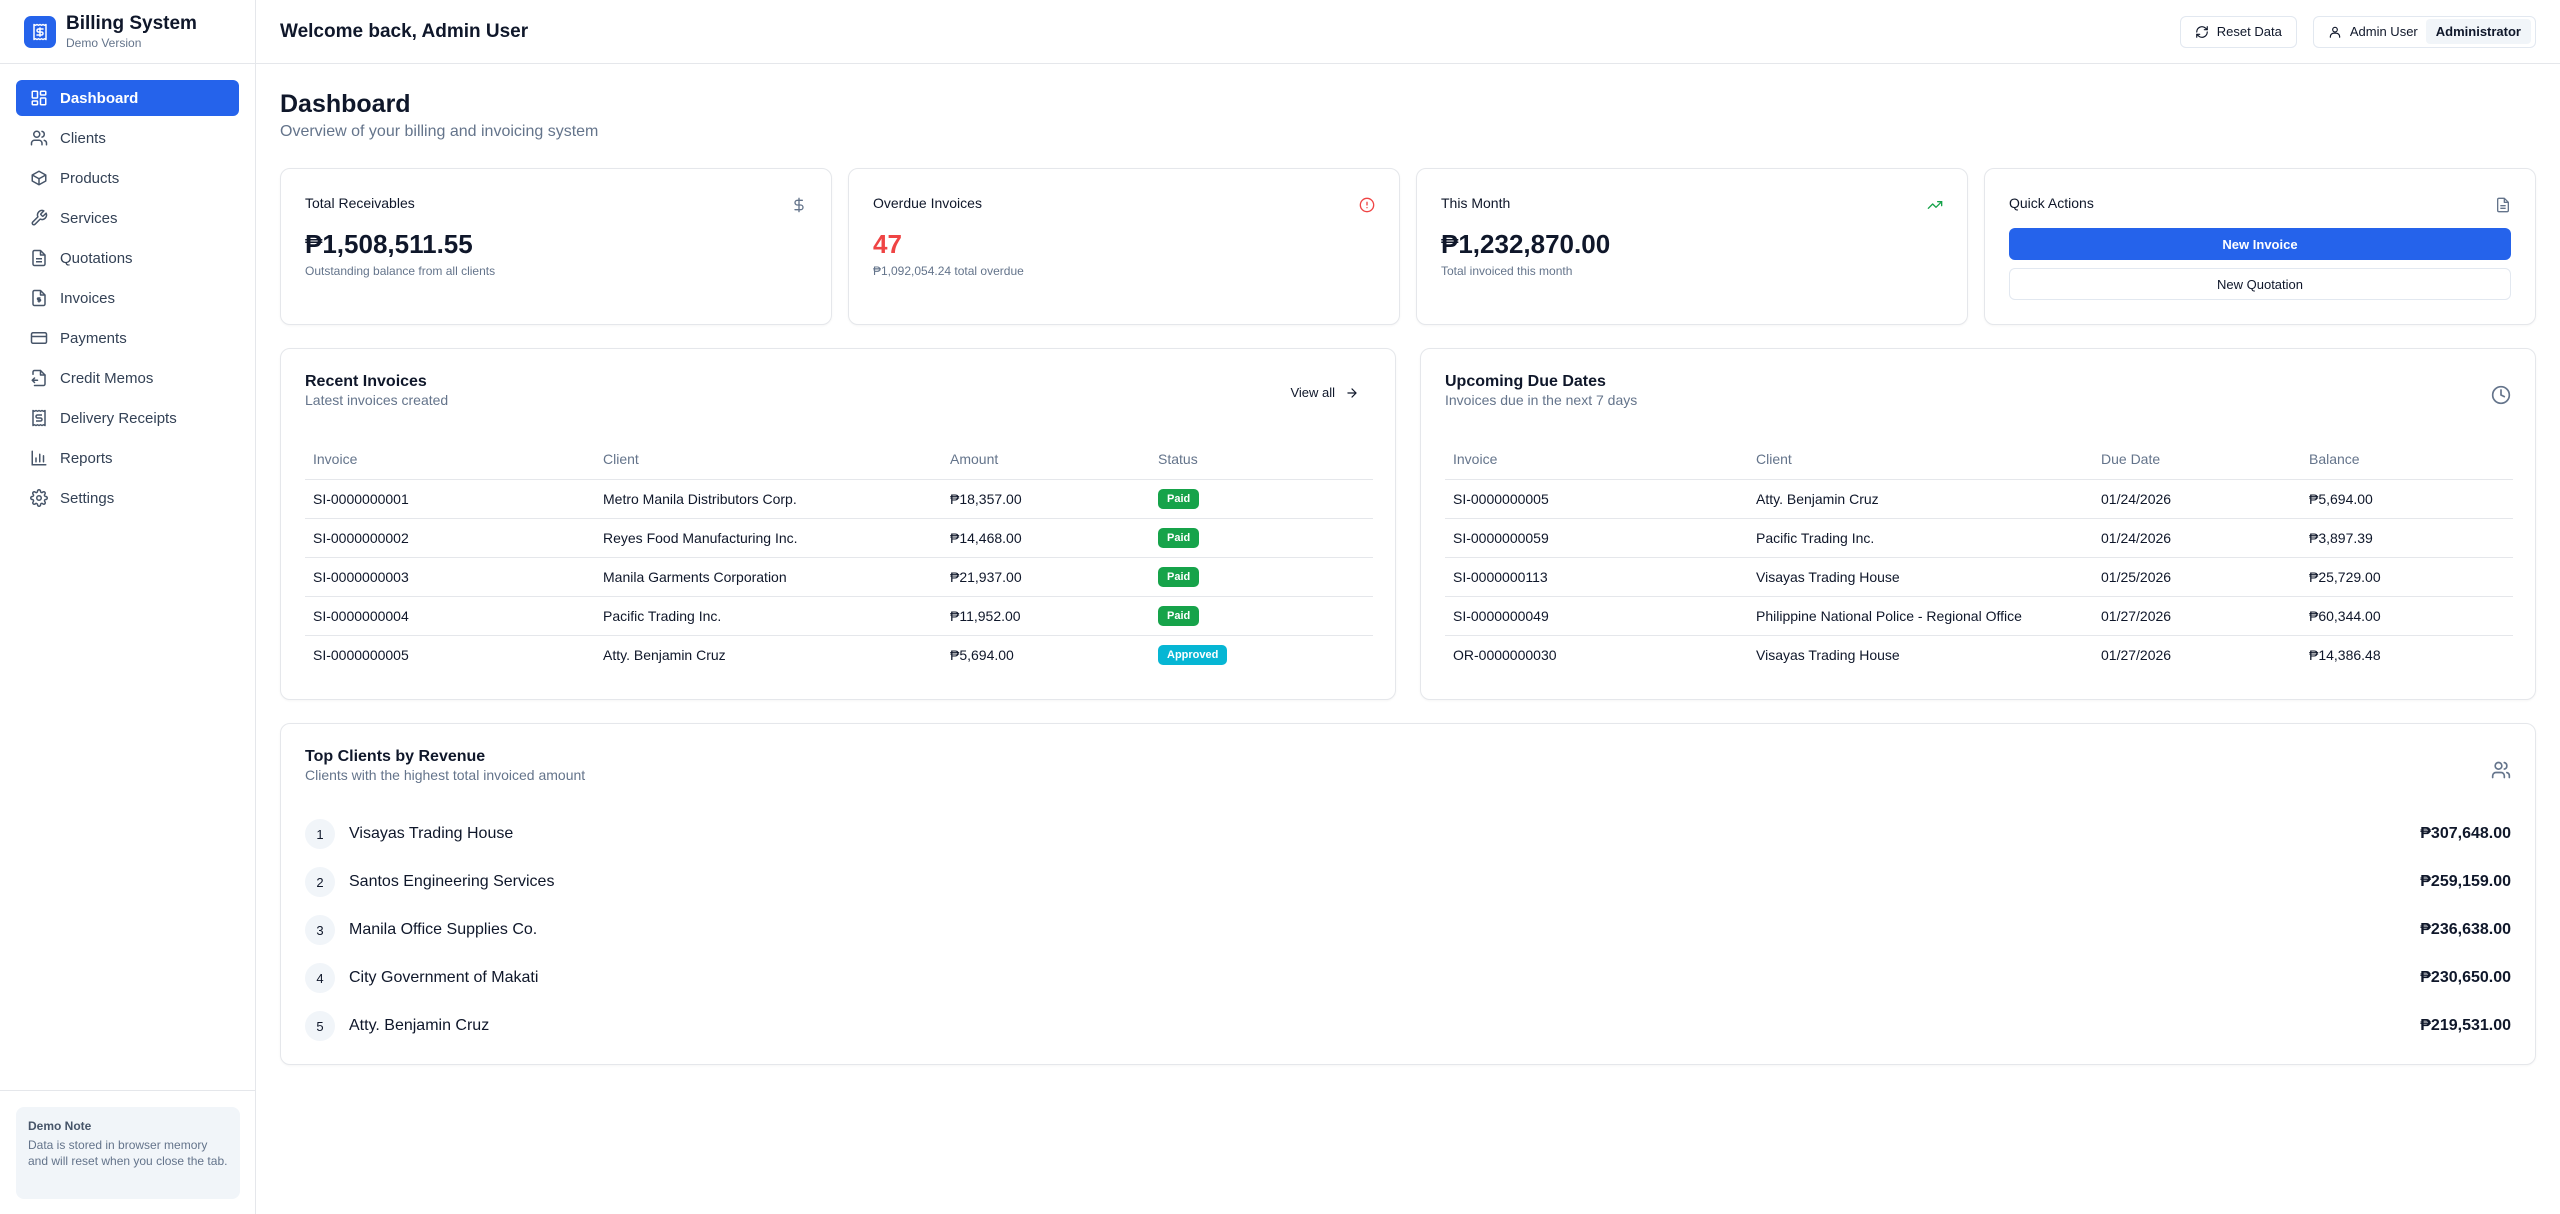 This screenshot has height=1214, width=2560. What do you see at coordinates (127, 498) in the screenshot?
I see `sidebar-item-settings: Settings` at bounding box center [127, 498].